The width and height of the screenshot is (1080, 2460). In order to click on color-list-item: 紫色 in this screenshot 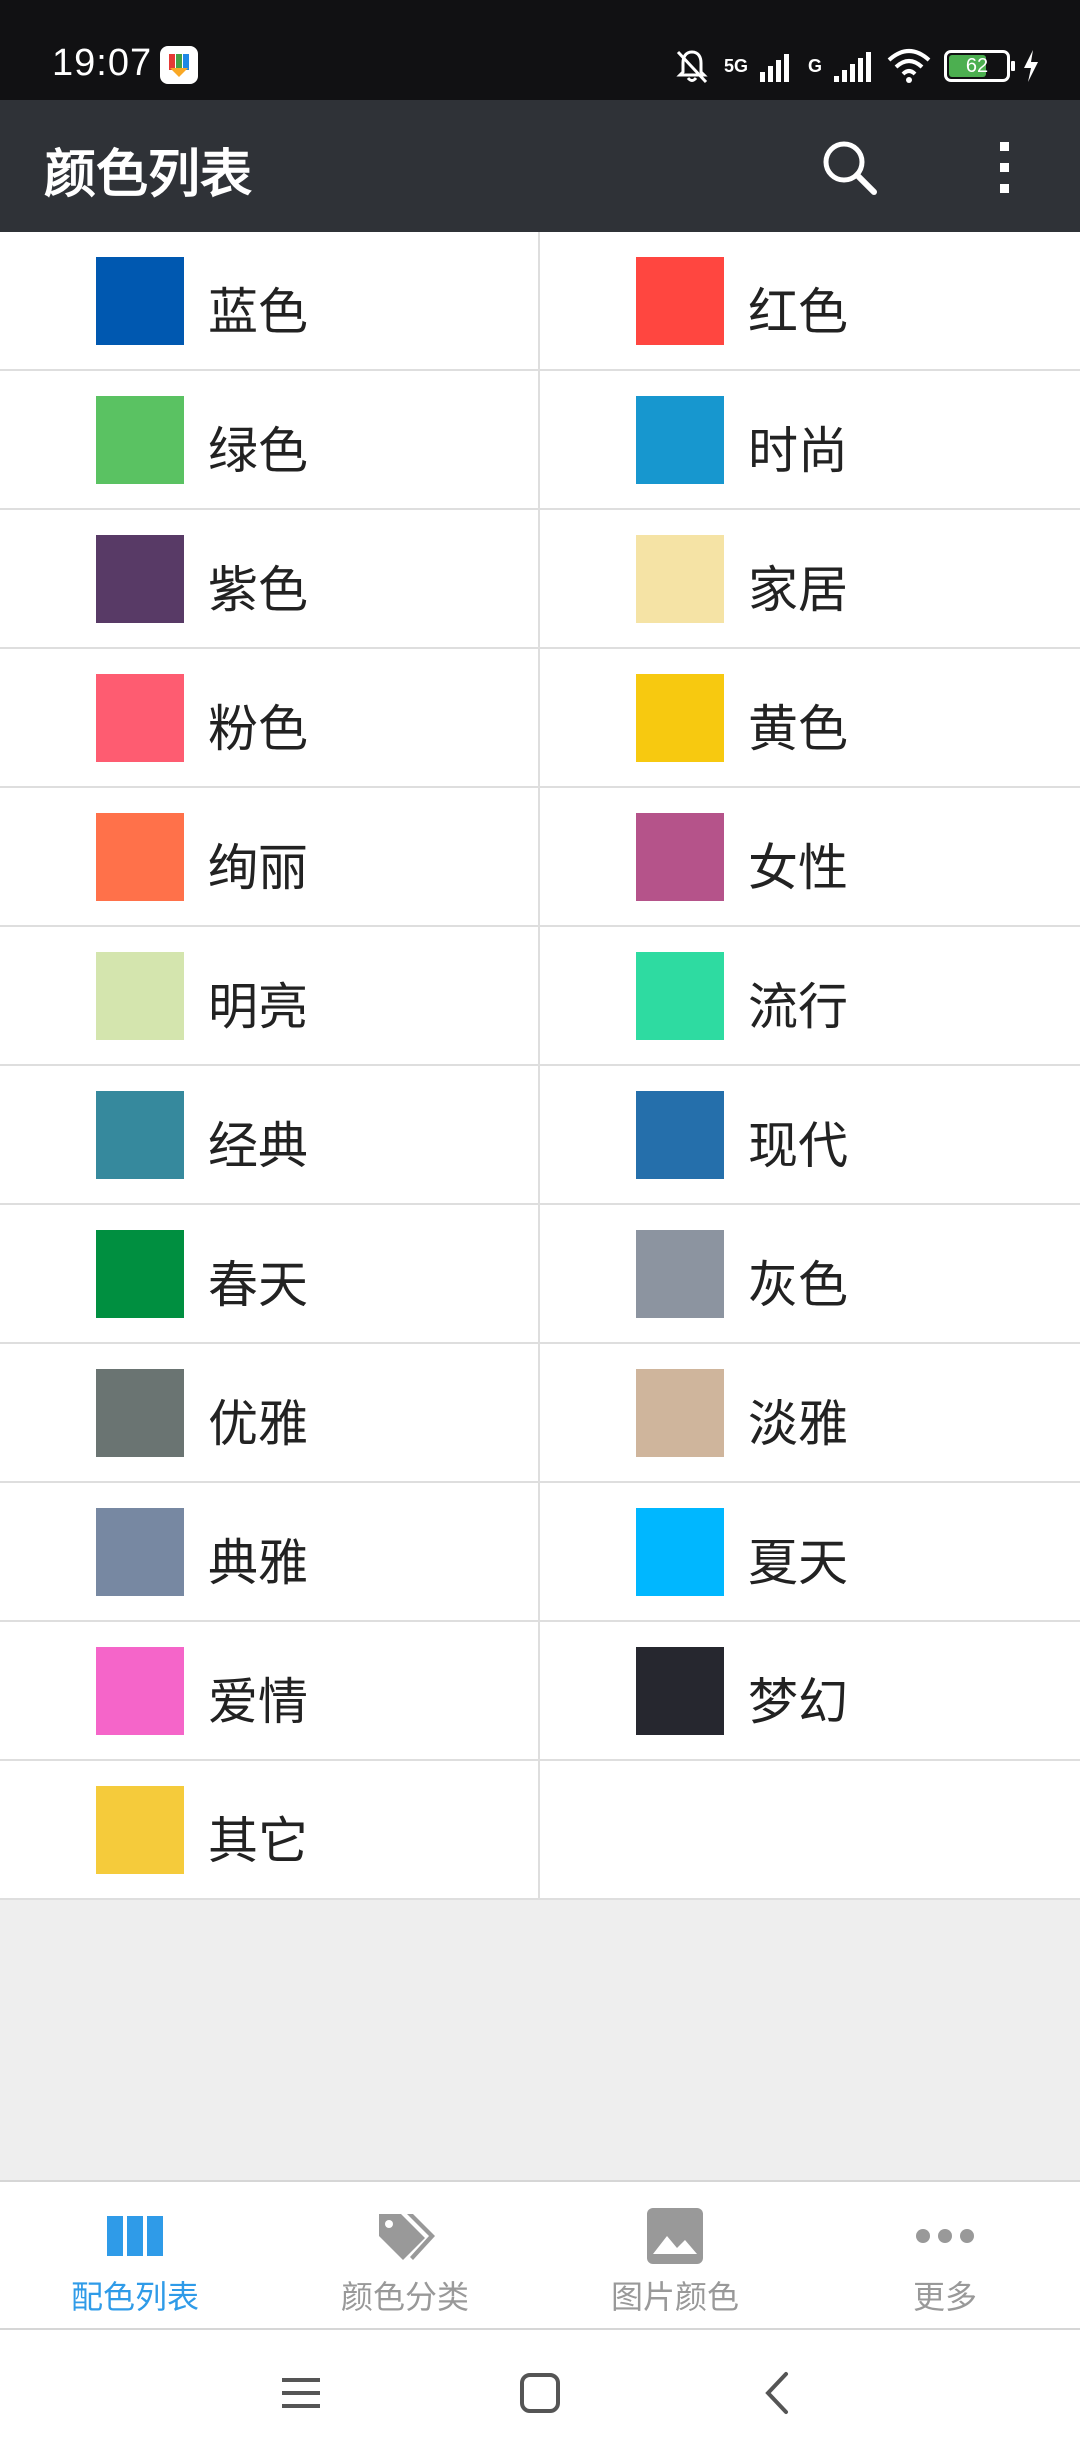, I will do `click(270, 579)`.